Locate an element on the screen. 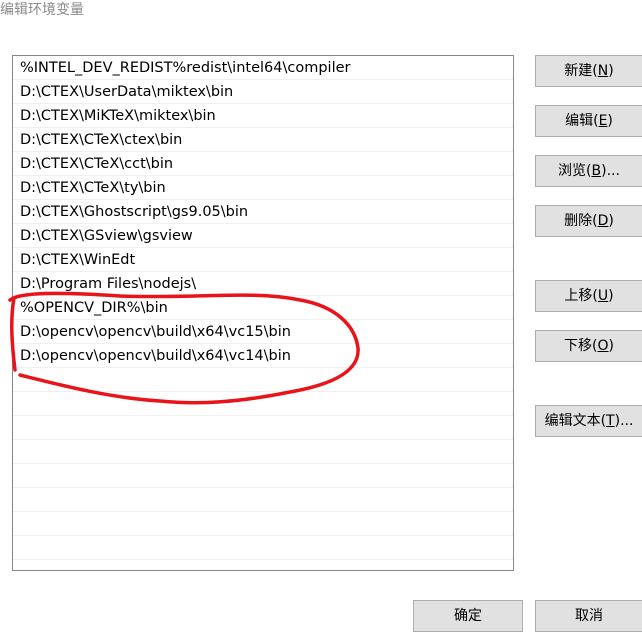 The height and width of the screenshot is (632, 642). move-down-button: 下移(O) is located at coordinates (588, 346).